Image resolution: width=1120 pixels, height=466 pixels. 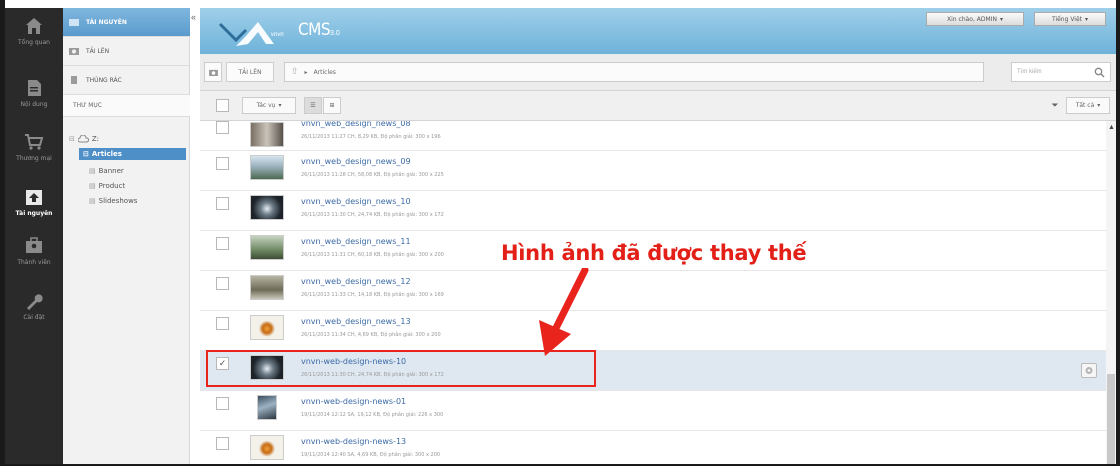 I want to click on row-settings-button, so click(x=1089, y=370).